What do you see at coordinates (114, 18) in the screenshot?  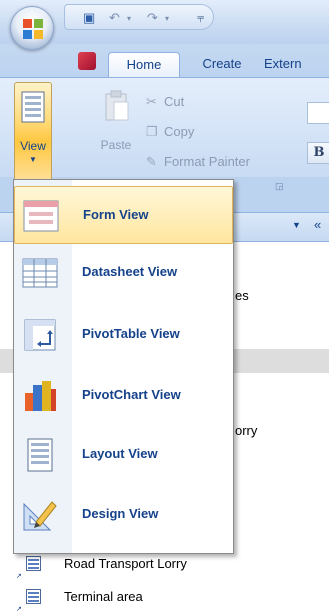 I see `undo-icon: ↶` at bounding box center [114, 18].